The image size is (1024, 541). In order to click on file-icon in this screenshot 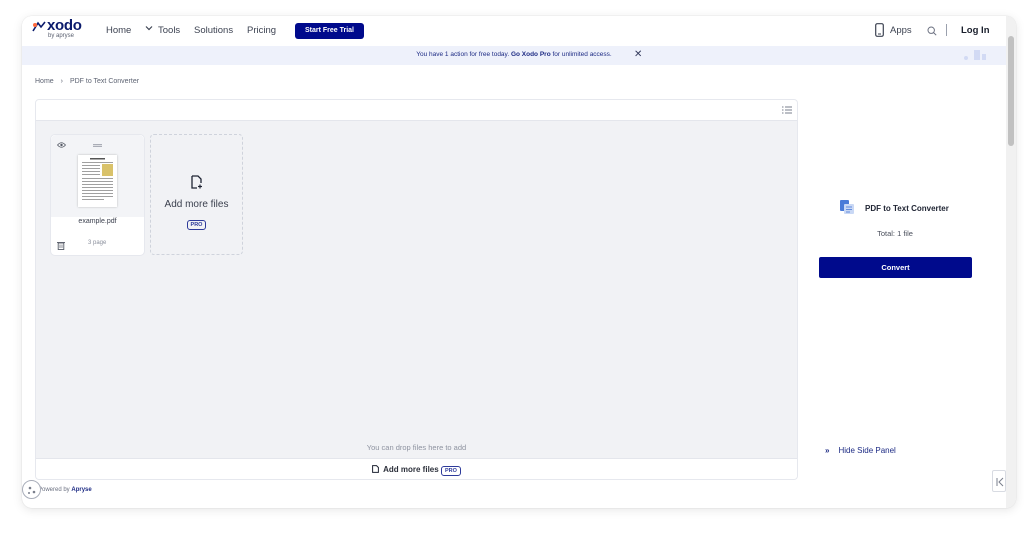, I will do `click(376, 469)`.